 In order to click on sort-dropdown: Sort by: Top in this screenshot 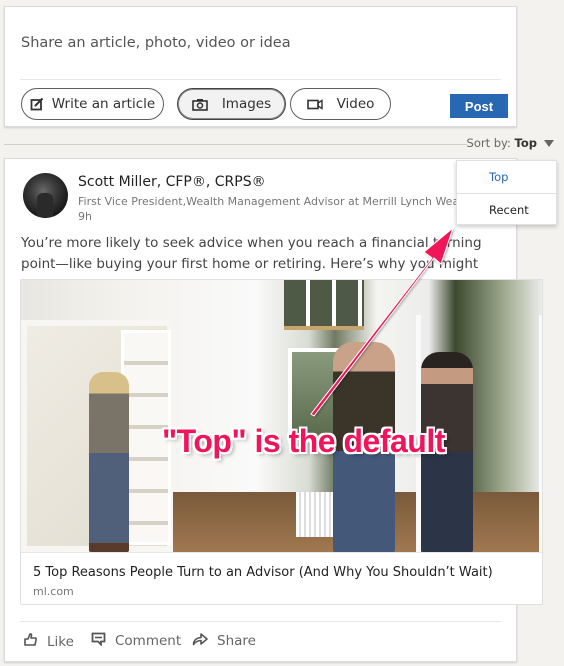, I will do `click(502, 143)`.